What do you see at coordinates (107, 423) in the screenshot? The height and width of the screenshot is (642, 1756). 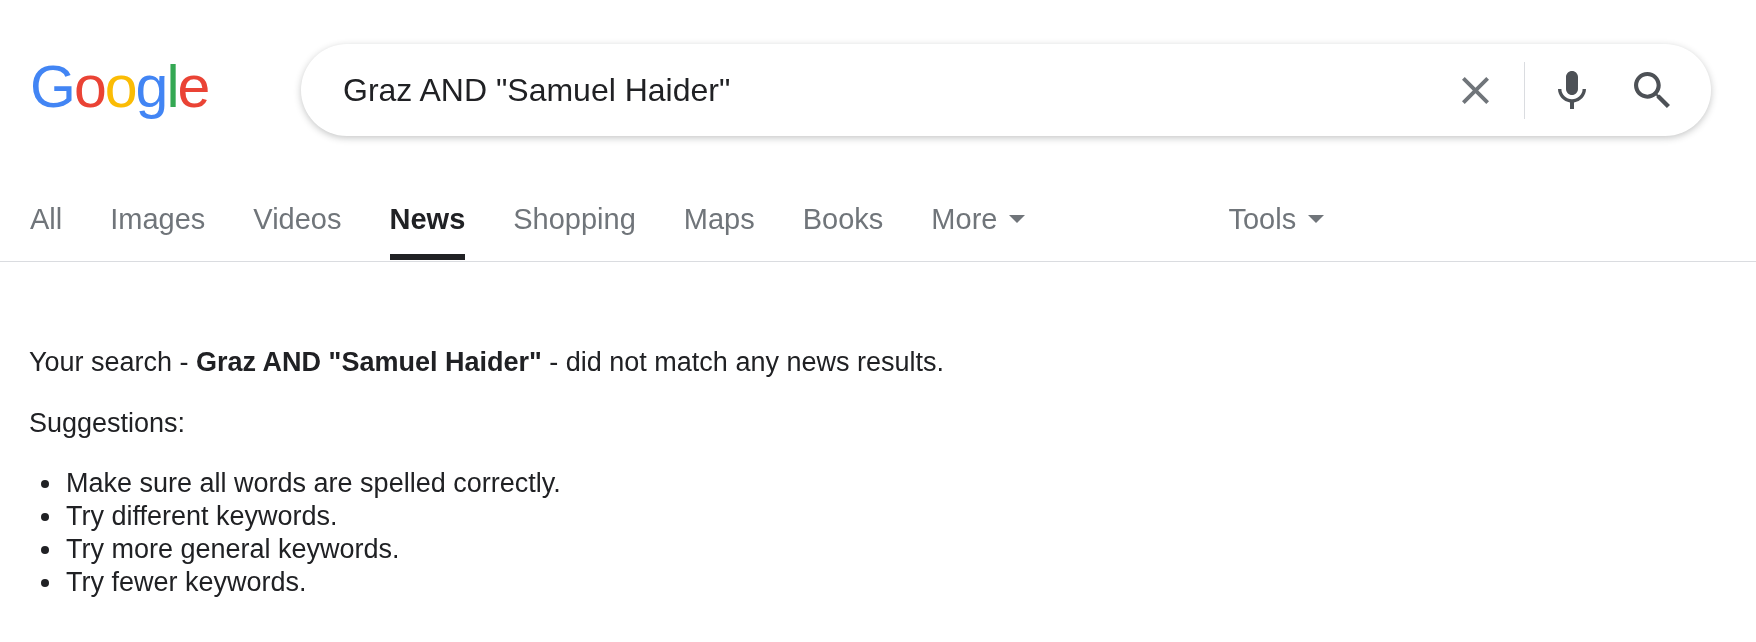 I see `suggestions-heading: Suggestions:` at bounding box center [107, 423].